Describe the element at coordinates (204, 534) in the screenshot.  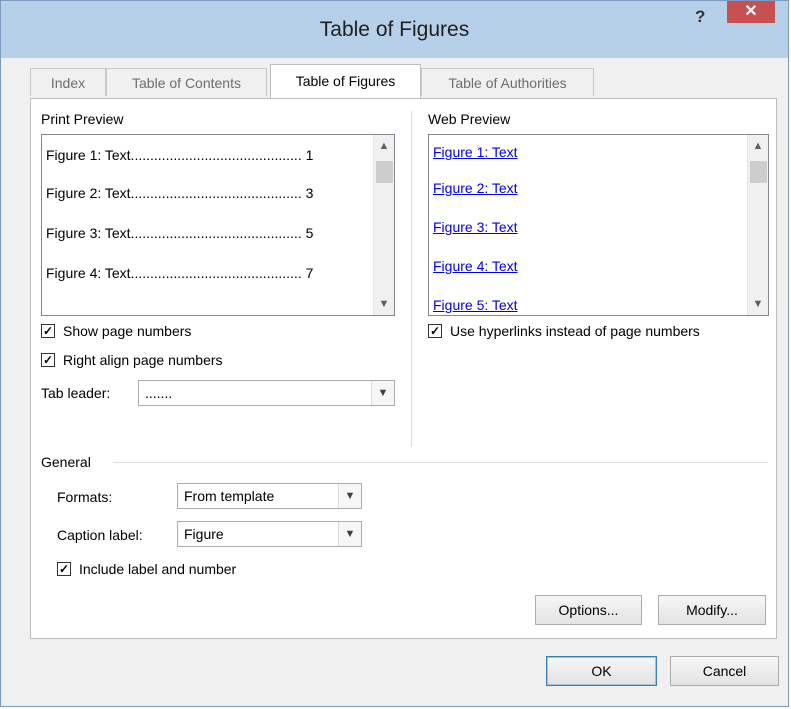
I see `caption-label-value: Figure` at that location.